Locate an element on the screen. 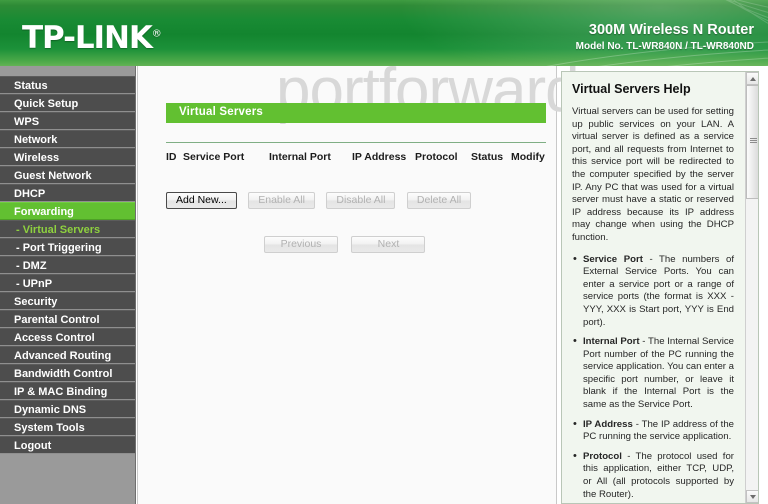 The image size is (768, 504). section-title-bar: Virtual Servers is located at coordinates (356, 113).